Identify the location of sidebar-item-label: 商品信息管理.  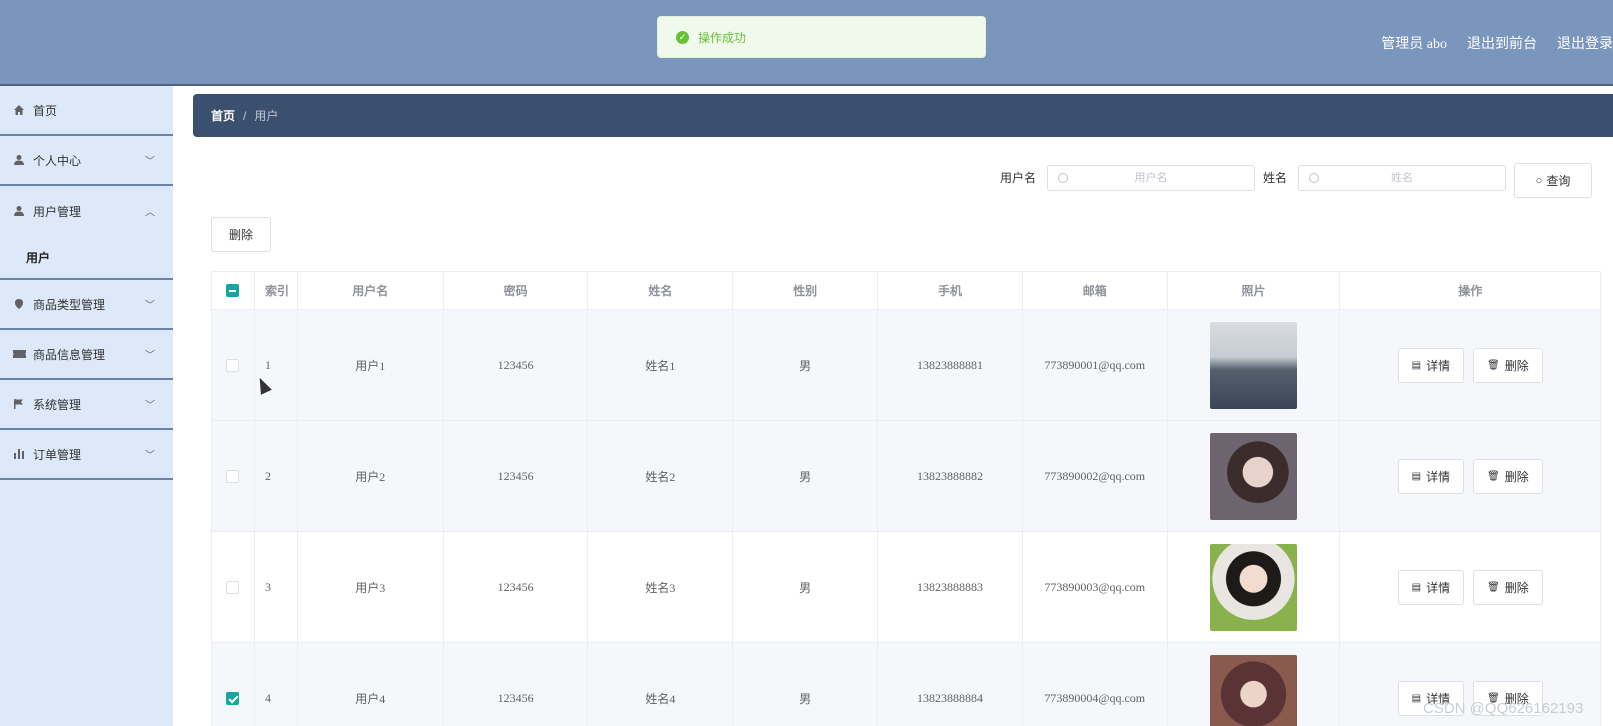
(69, 354).